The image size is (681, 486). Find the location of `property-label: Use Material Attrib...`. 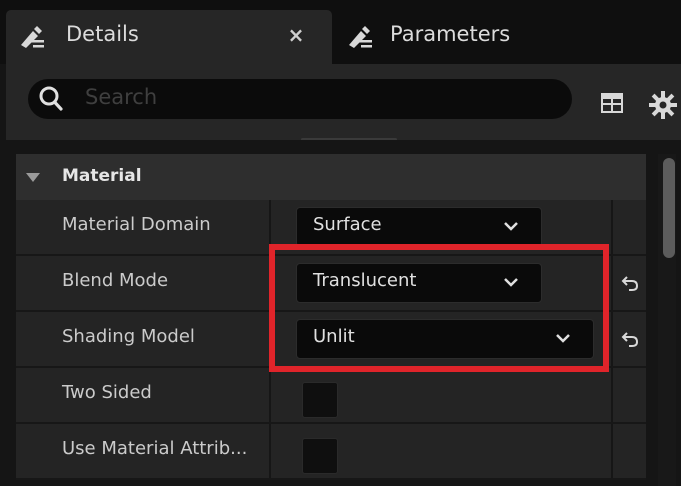

property-label: Use Material Attrib... is located at coordinates (155, 448).